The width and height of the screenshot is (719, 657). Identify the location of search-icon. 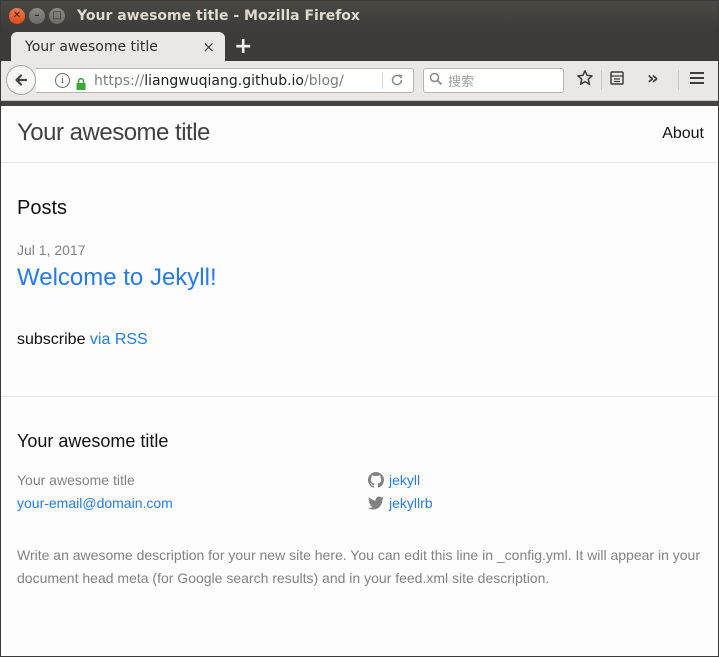
(436, 80).